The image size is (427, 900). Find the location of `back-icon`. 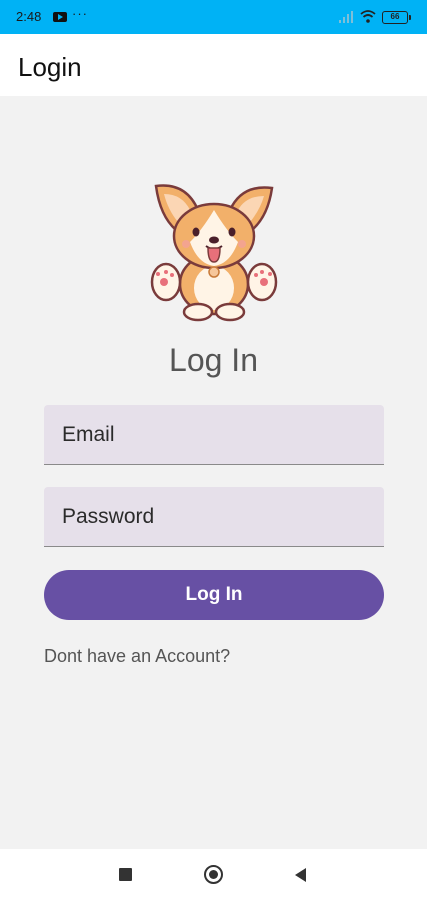

back-icon is located at coordinates (300, 875).